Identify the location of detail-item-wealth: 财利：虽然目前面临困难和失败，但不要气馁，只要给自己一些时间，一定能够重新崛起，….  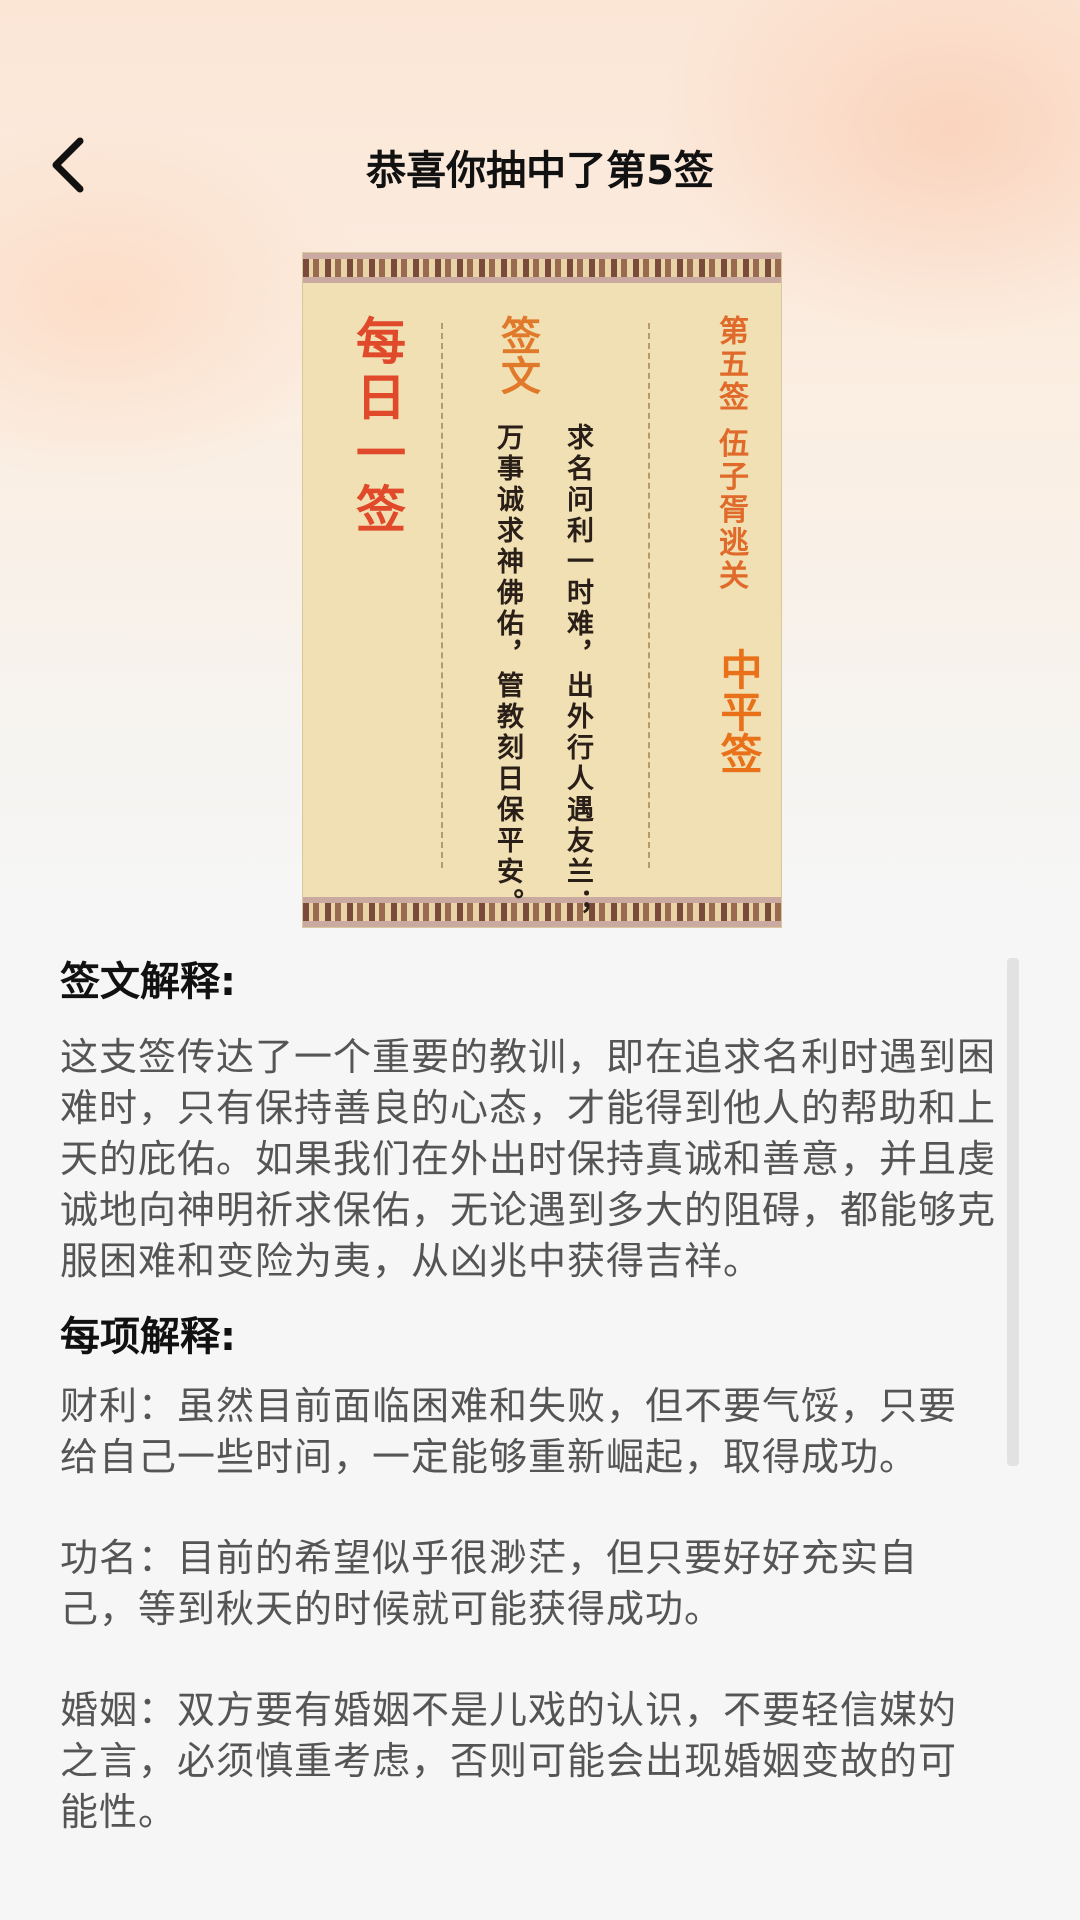
(509, 1431).